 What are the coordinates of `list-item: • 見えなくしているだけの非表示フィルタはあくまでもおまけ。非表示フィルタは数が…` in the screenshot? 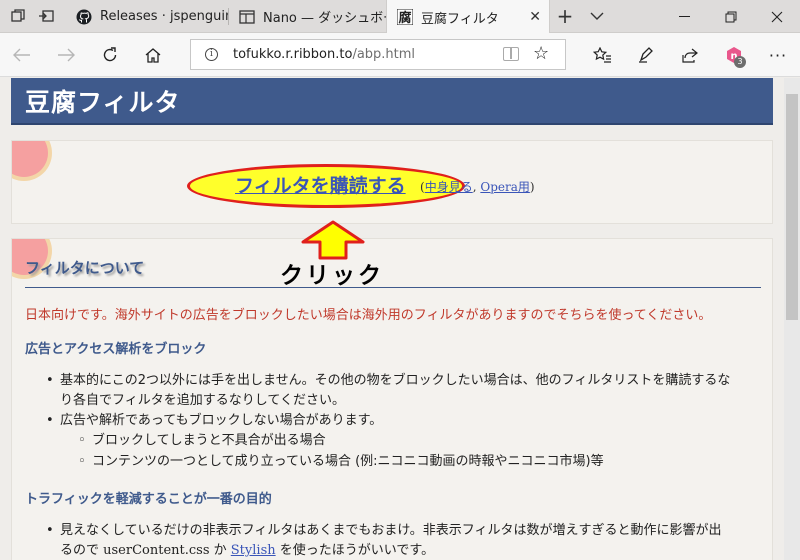 It's located at (403, 540).